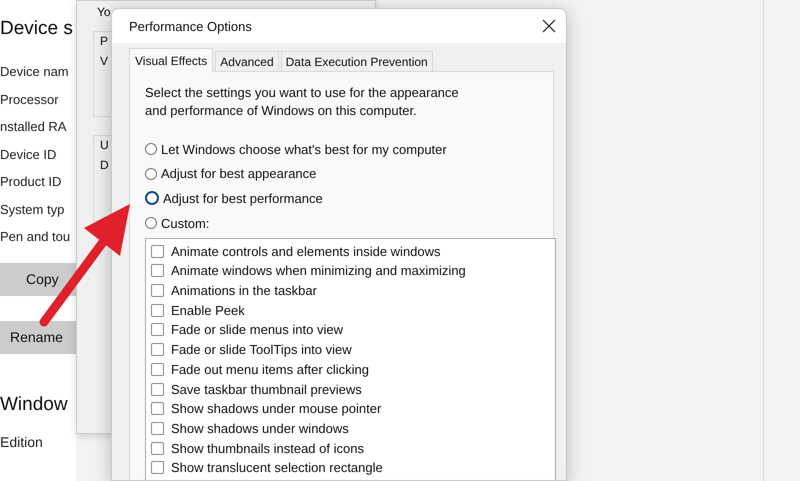 The width and height of the screenshot is (800, 481). I want to click on spec-label: Edition, so click(21, 442).